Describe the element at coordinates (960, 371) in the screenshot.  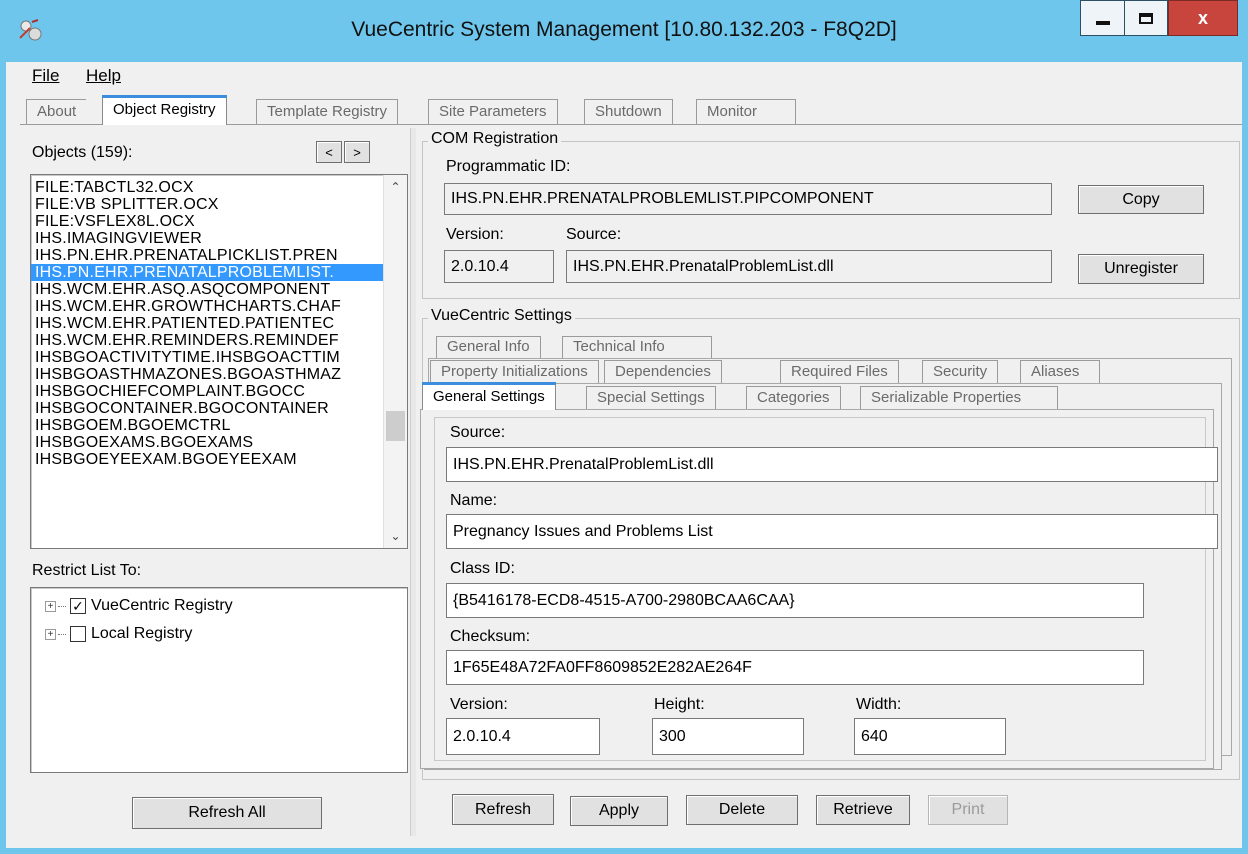
I see `tab-security: Security` at that location.